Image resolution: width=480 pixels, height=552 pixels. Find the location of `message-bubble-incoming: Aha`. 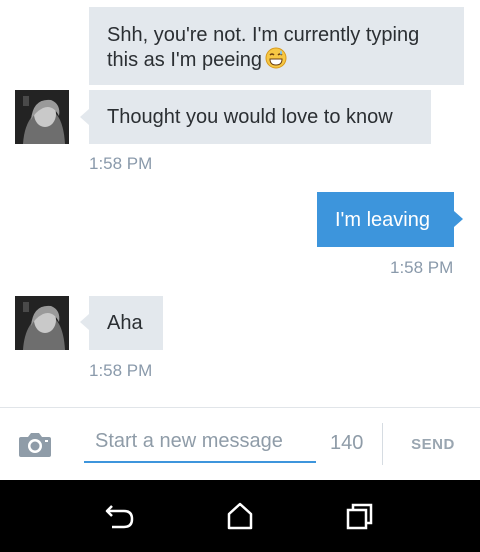

message-bubble-incoming: Aha is located at coordinates (126, 323).